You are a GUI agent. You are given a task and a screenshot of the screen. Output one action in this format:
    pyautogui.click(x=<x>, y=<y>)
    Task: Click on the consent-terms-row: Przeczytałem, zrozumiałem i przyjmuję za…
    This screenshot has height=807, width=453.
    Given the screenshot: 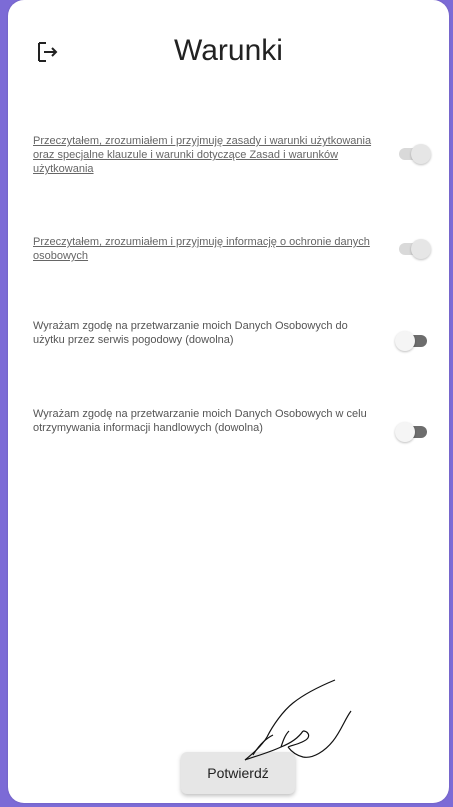 What is the action you would take?
    pyautogui.click(x=233, y=155)
    